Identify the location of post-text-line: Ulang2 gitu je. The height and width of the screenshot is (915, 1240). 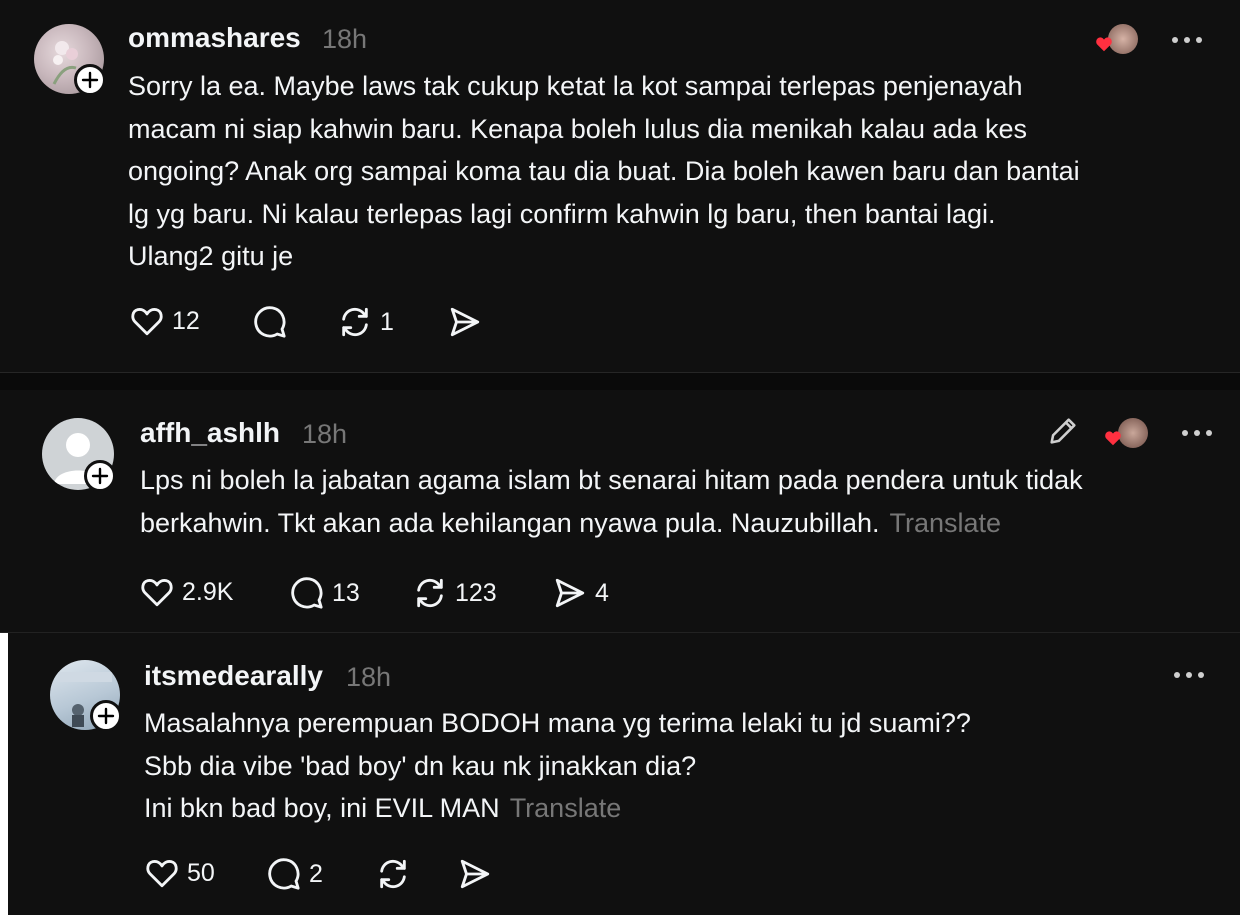
(211, 256).